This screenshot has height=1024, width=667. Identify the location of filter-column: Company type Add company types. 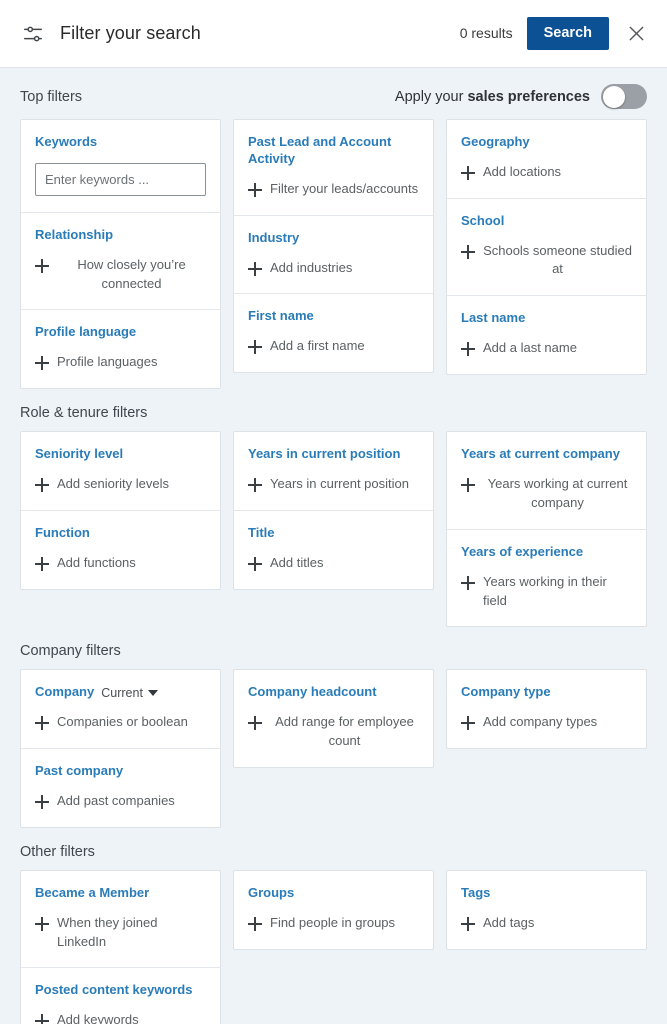
(546, 709).